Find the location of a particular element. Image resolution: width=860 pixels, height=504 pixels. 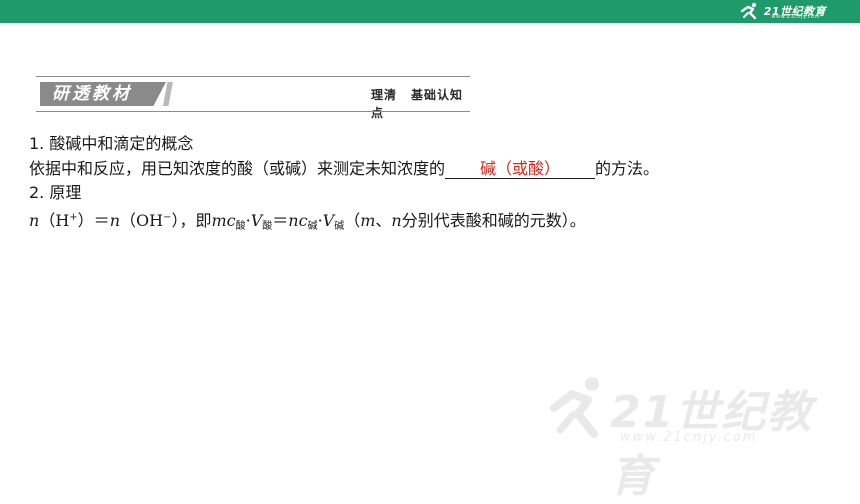

formula-equals: ＝ is located at coordinates (280, 220).